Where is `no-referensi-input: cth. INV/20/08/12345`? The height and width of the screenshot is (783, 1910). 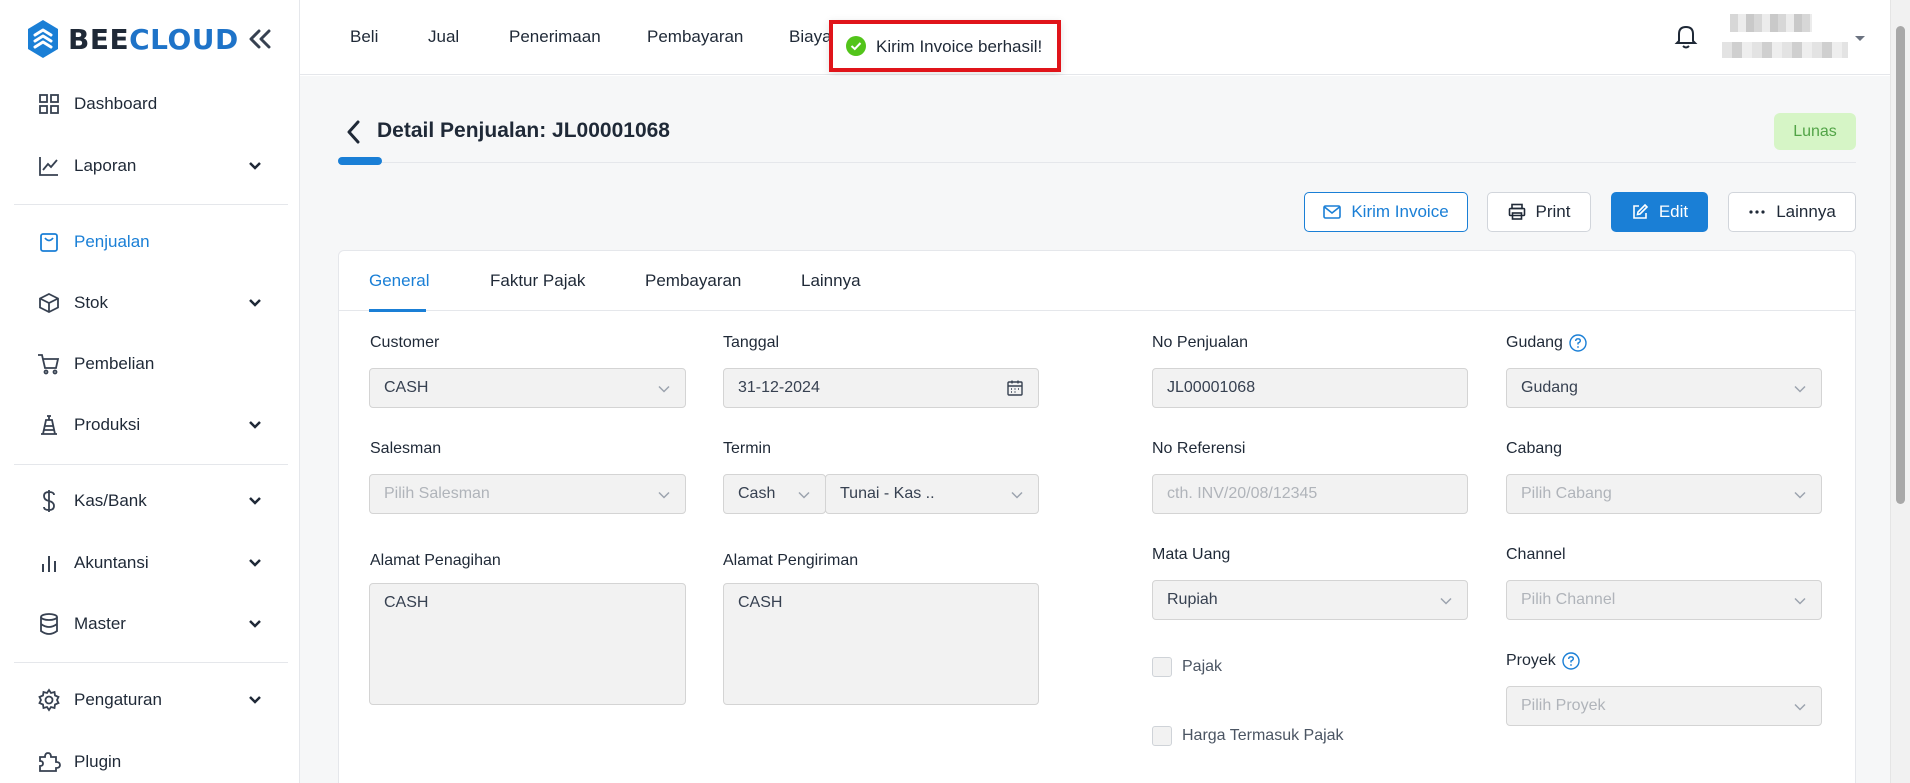 no-referensi-input: cth. INV/20/08/12345 is located at coordinates (1310, 494).